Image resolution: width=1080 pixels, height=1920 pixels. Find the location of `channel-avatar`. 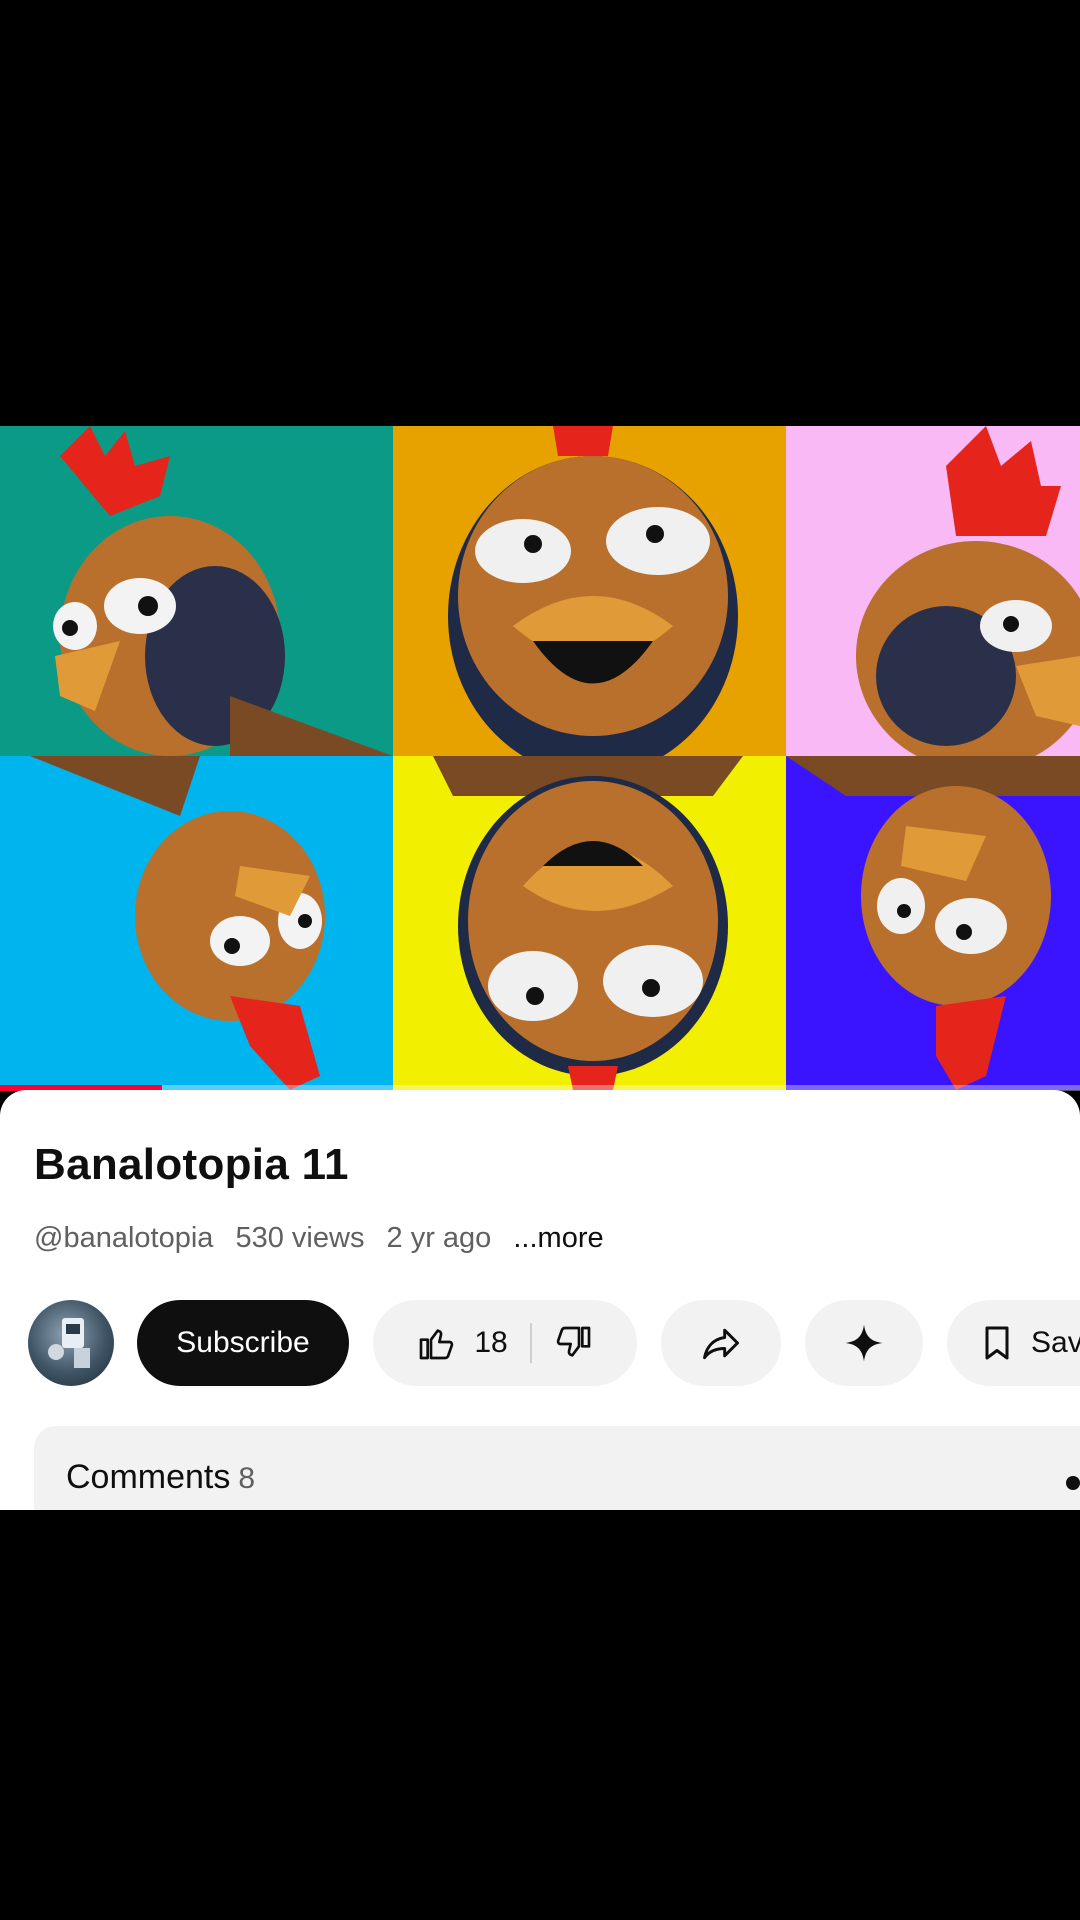

channel-avatar is located at coordinates (71, 1343).